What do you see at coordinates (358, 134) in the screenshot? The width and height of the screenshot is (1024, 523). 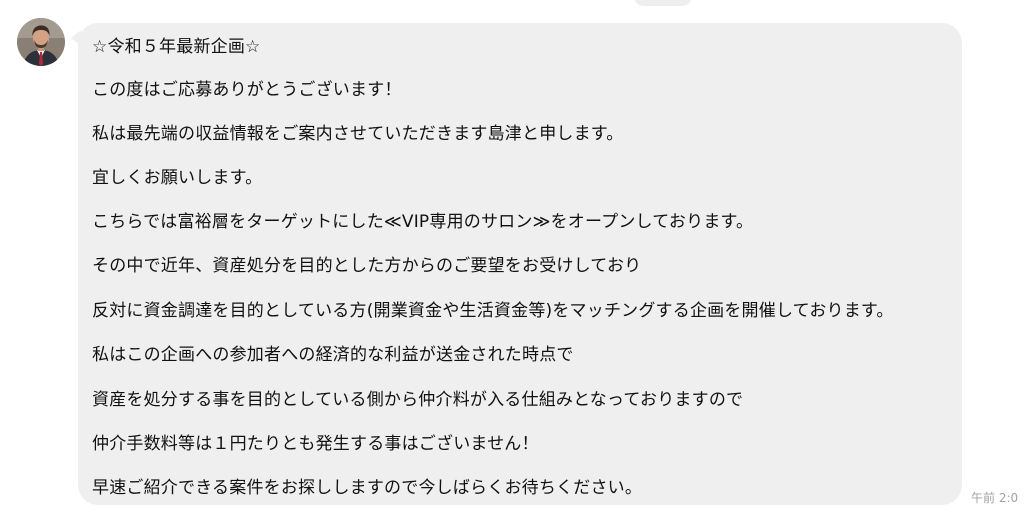 I see `message-line: 私は最先端の収益情報をご案内させていただきます島津と申します。` at bounding box center [358, 134].